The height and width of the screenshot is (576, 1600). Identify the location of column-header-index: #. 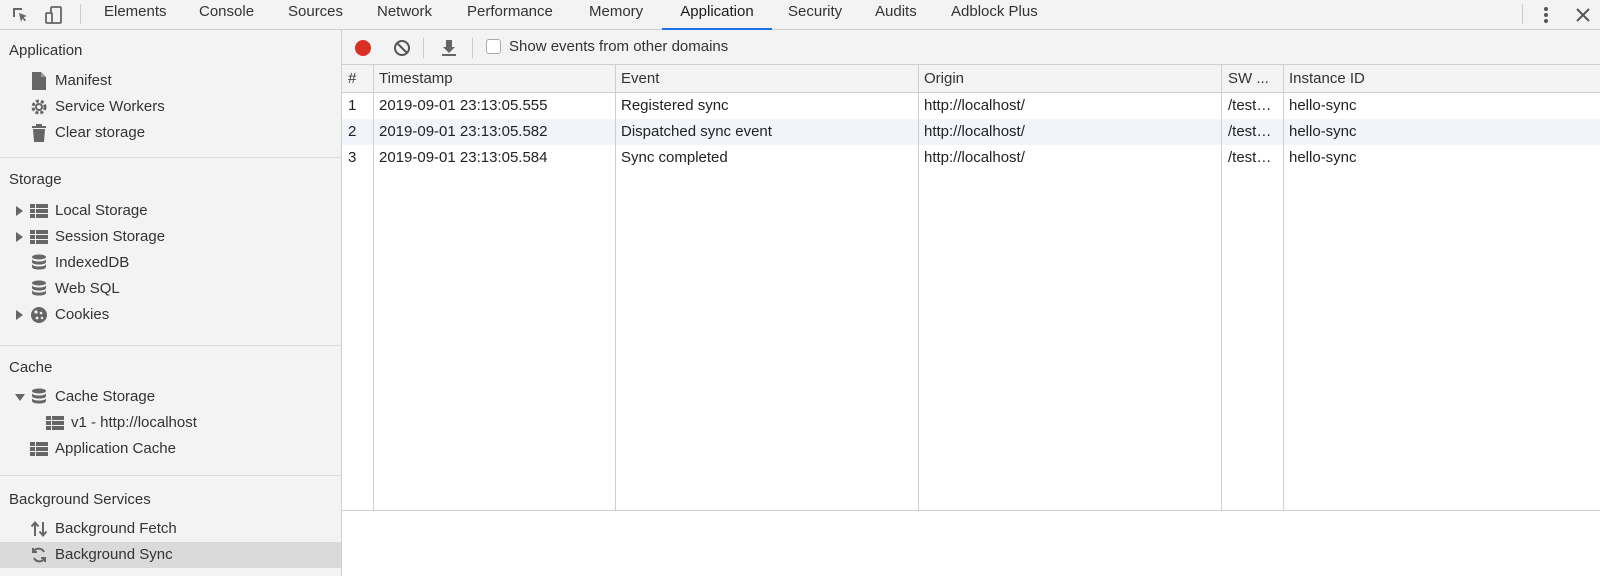
(352, 78).